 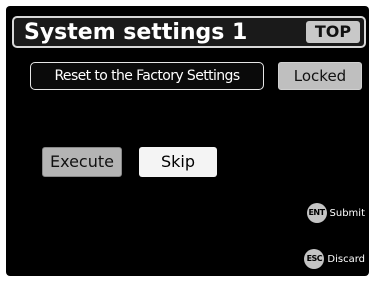 I want to click on reset-factory-settings-button: Reset to the Factory Settings, so click(x=147, y=76).